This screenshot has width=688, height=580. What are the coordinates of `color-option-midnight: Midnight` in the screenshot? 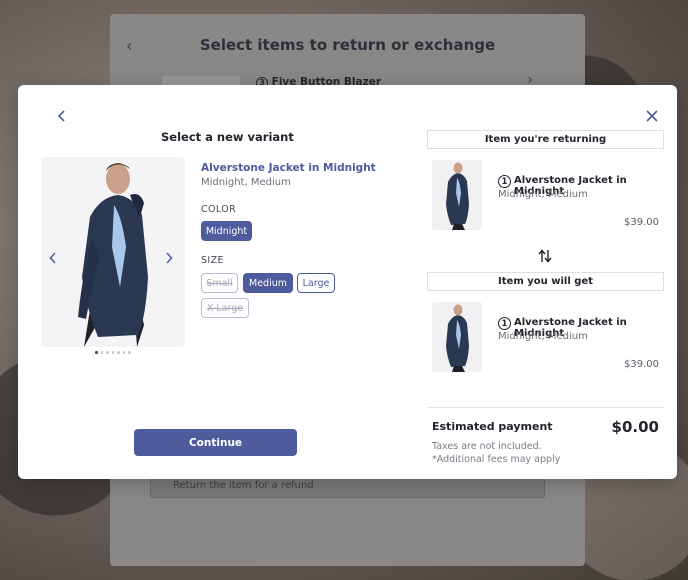 It's located at (226, 231).